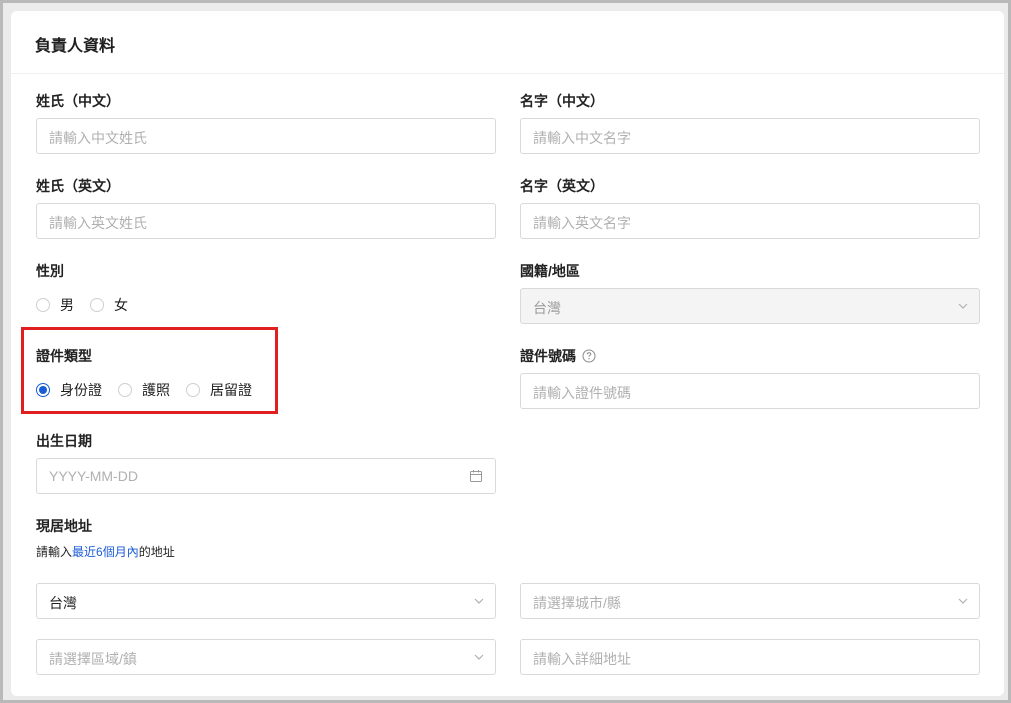 The width and height of the screenshot is (1011, 703). I want to click on id-number-placeholder: 請輸入證件號碼, so click(582, 393).